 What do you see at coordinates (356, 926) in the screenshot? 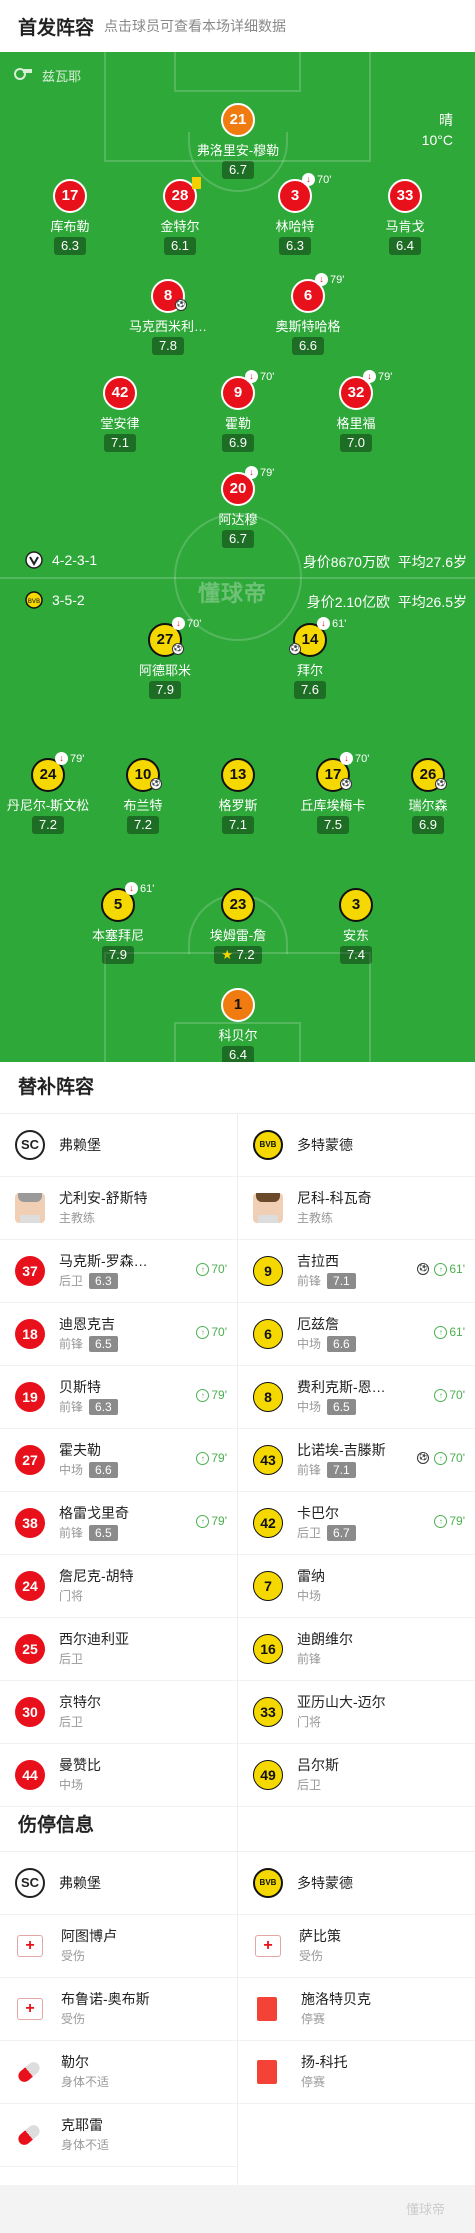
I see `away-player: 3 安东 7.4` at bounding box center [356, 926].